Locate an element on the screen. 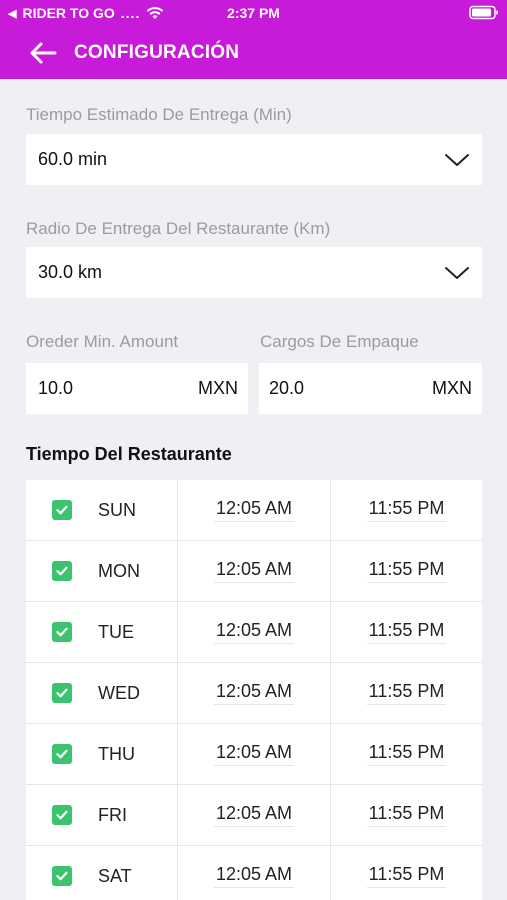 The width and height of the screenshot is (507, 900). day-label: WED is located at coordinates (119, 692).